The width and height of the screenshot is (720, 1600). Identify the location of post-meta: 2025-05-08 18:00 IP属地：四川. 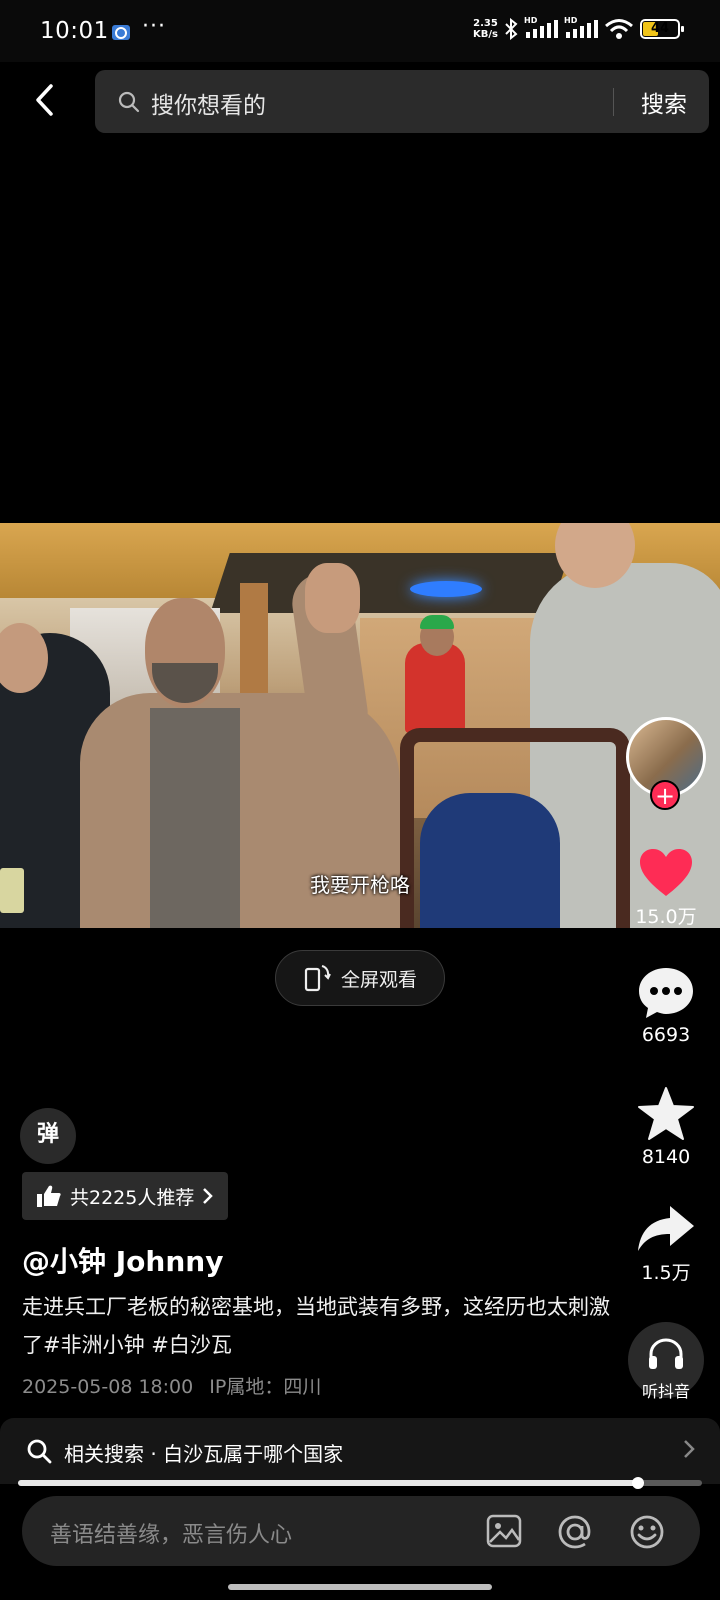
(171, 1385).